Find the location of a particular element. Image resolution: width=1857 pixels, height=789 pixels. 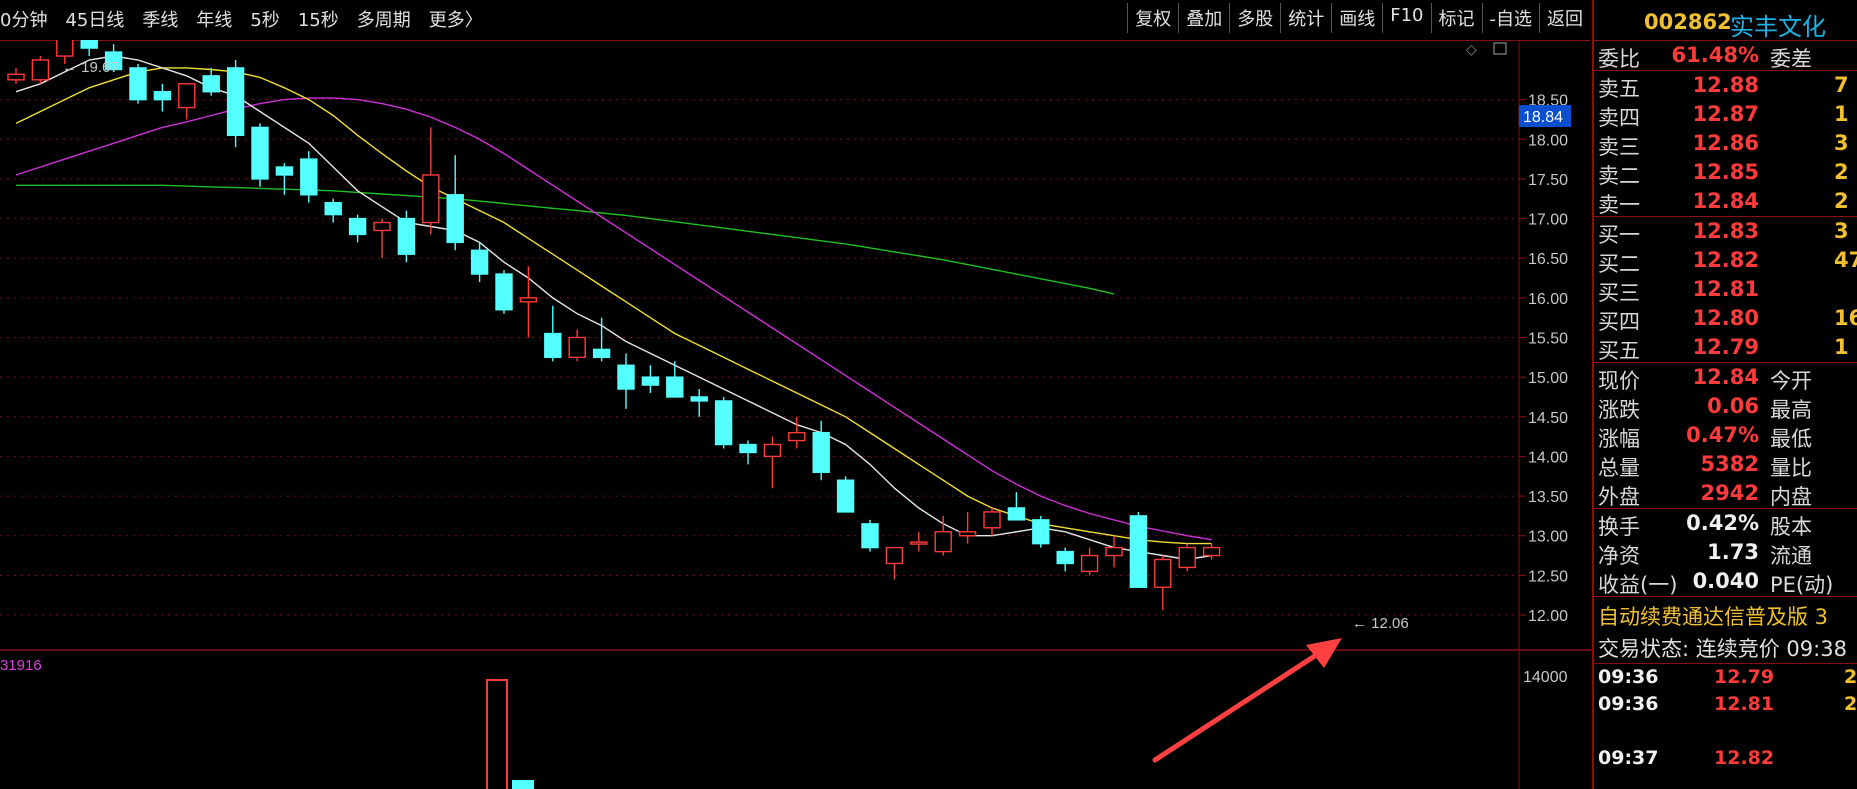

tick-row: 09:36 12.81 2 is located at coordinates (1725, 704).